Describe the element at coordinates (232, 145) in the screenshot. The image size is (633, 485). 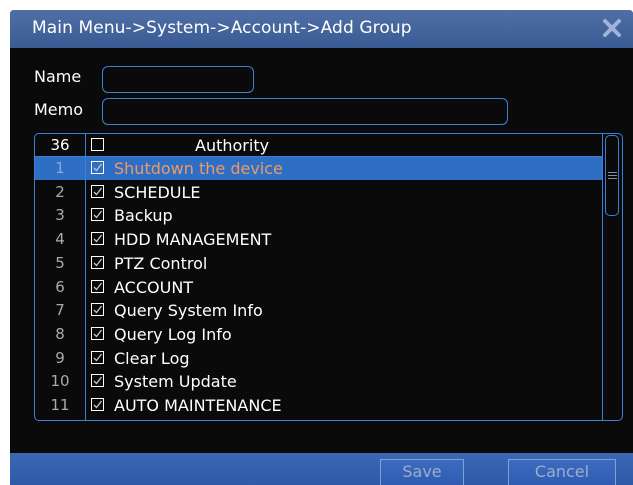
I see `authority-column-header: Authority` at that location.